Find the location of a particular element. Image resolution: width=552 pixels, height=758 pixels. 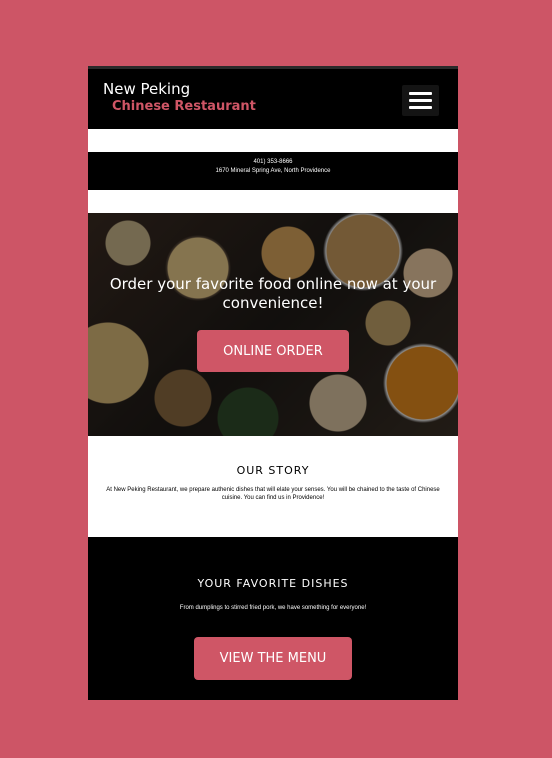

dishes-title: YOUR FAVORITE DISHES is located at coordinates (273, 583).